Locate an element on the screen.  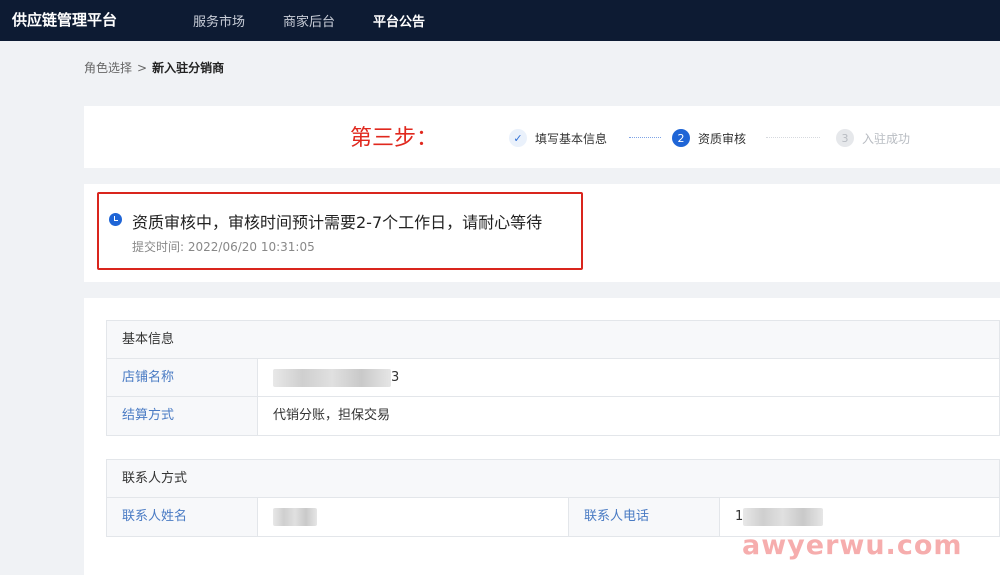
step-label: 入驻成功 is located at coordinates (886, 138).